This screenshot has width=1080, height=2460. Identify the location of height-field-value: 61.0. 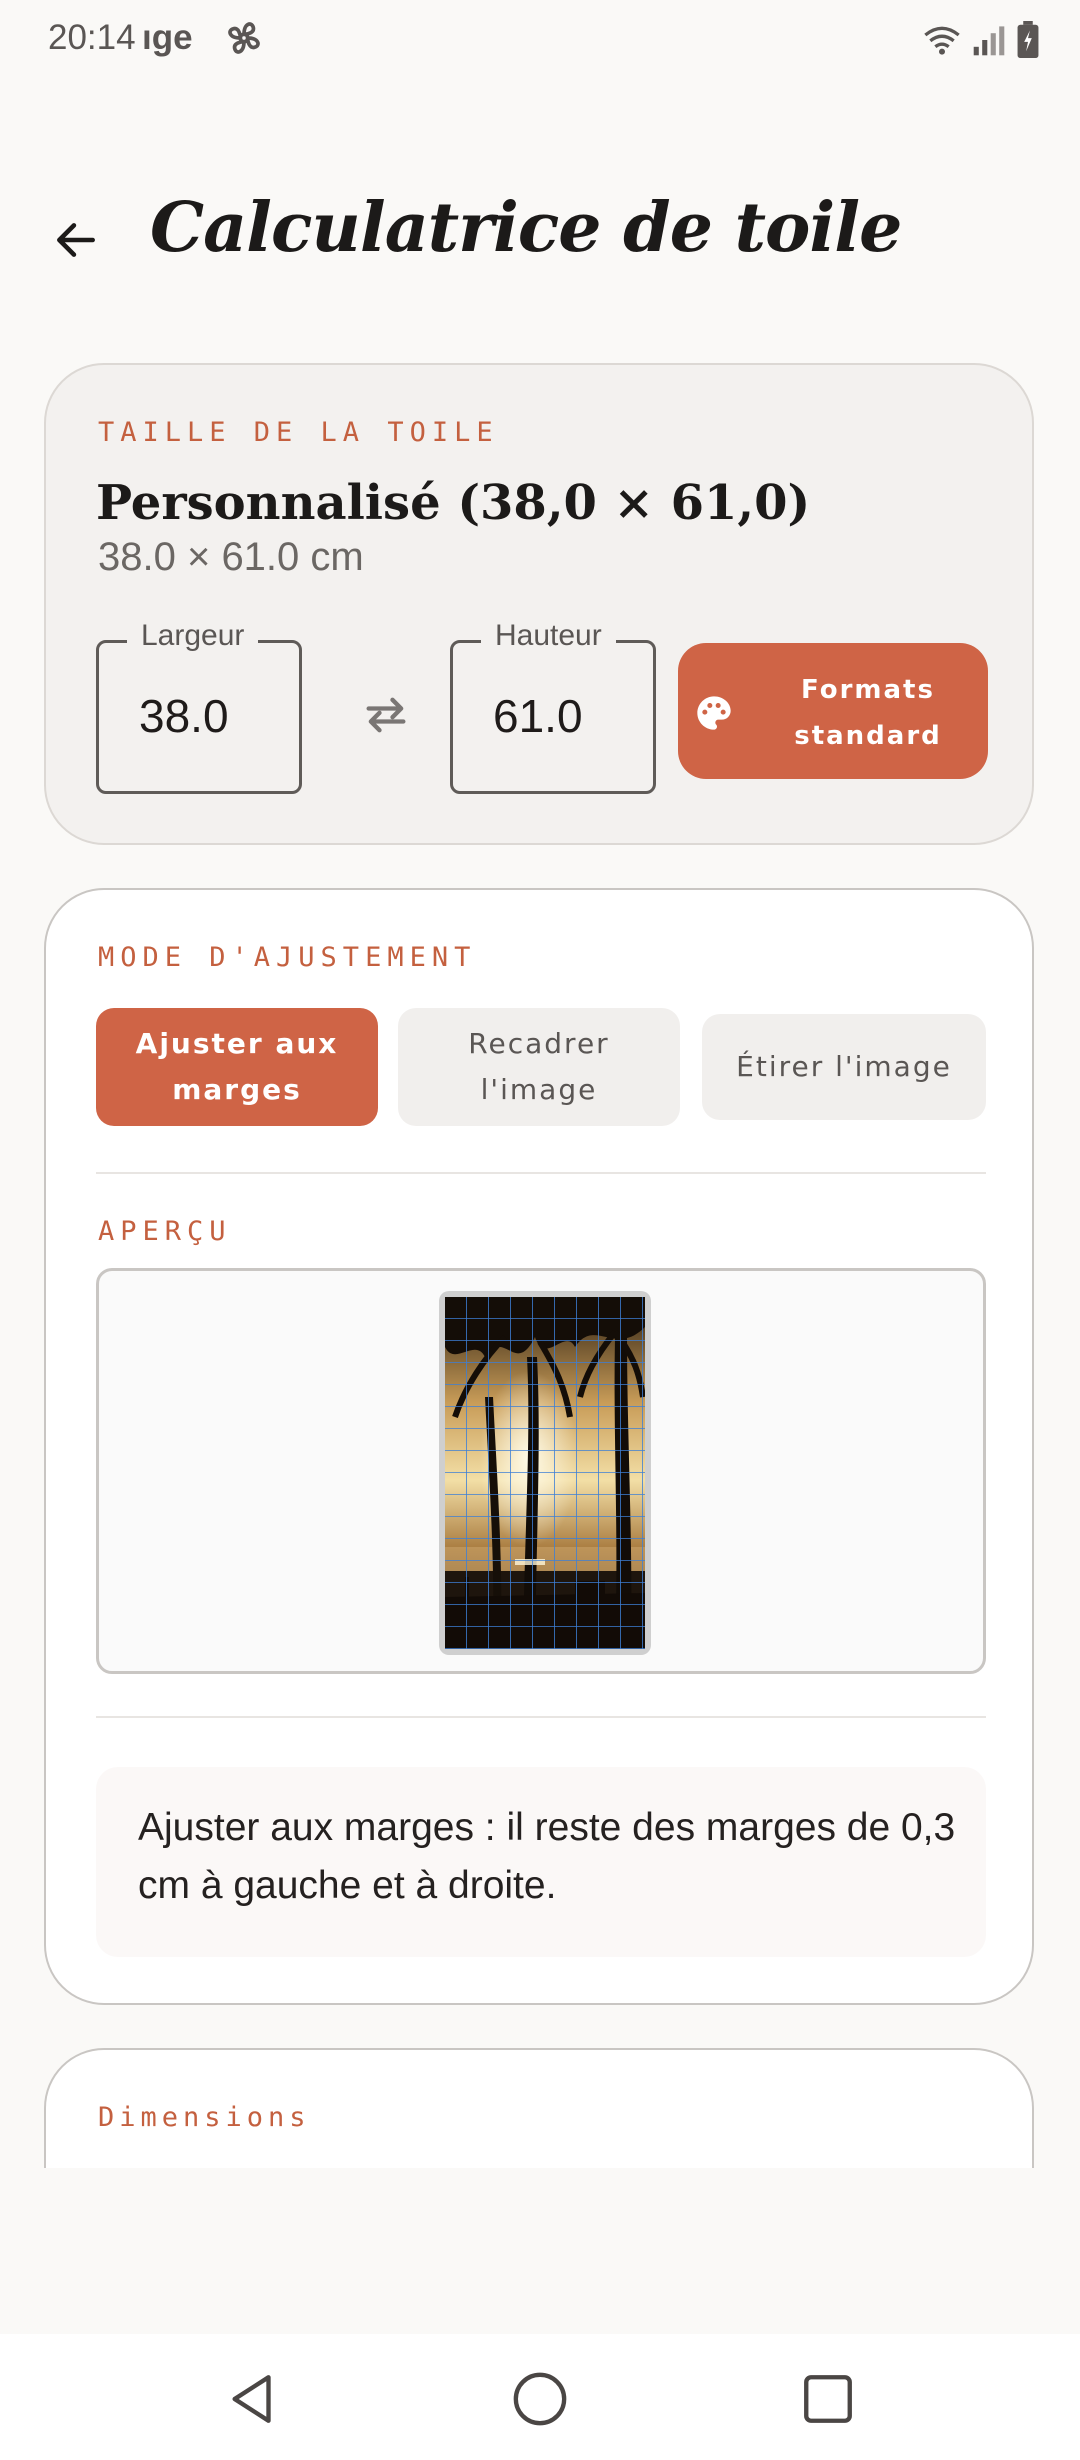
(538, 716).